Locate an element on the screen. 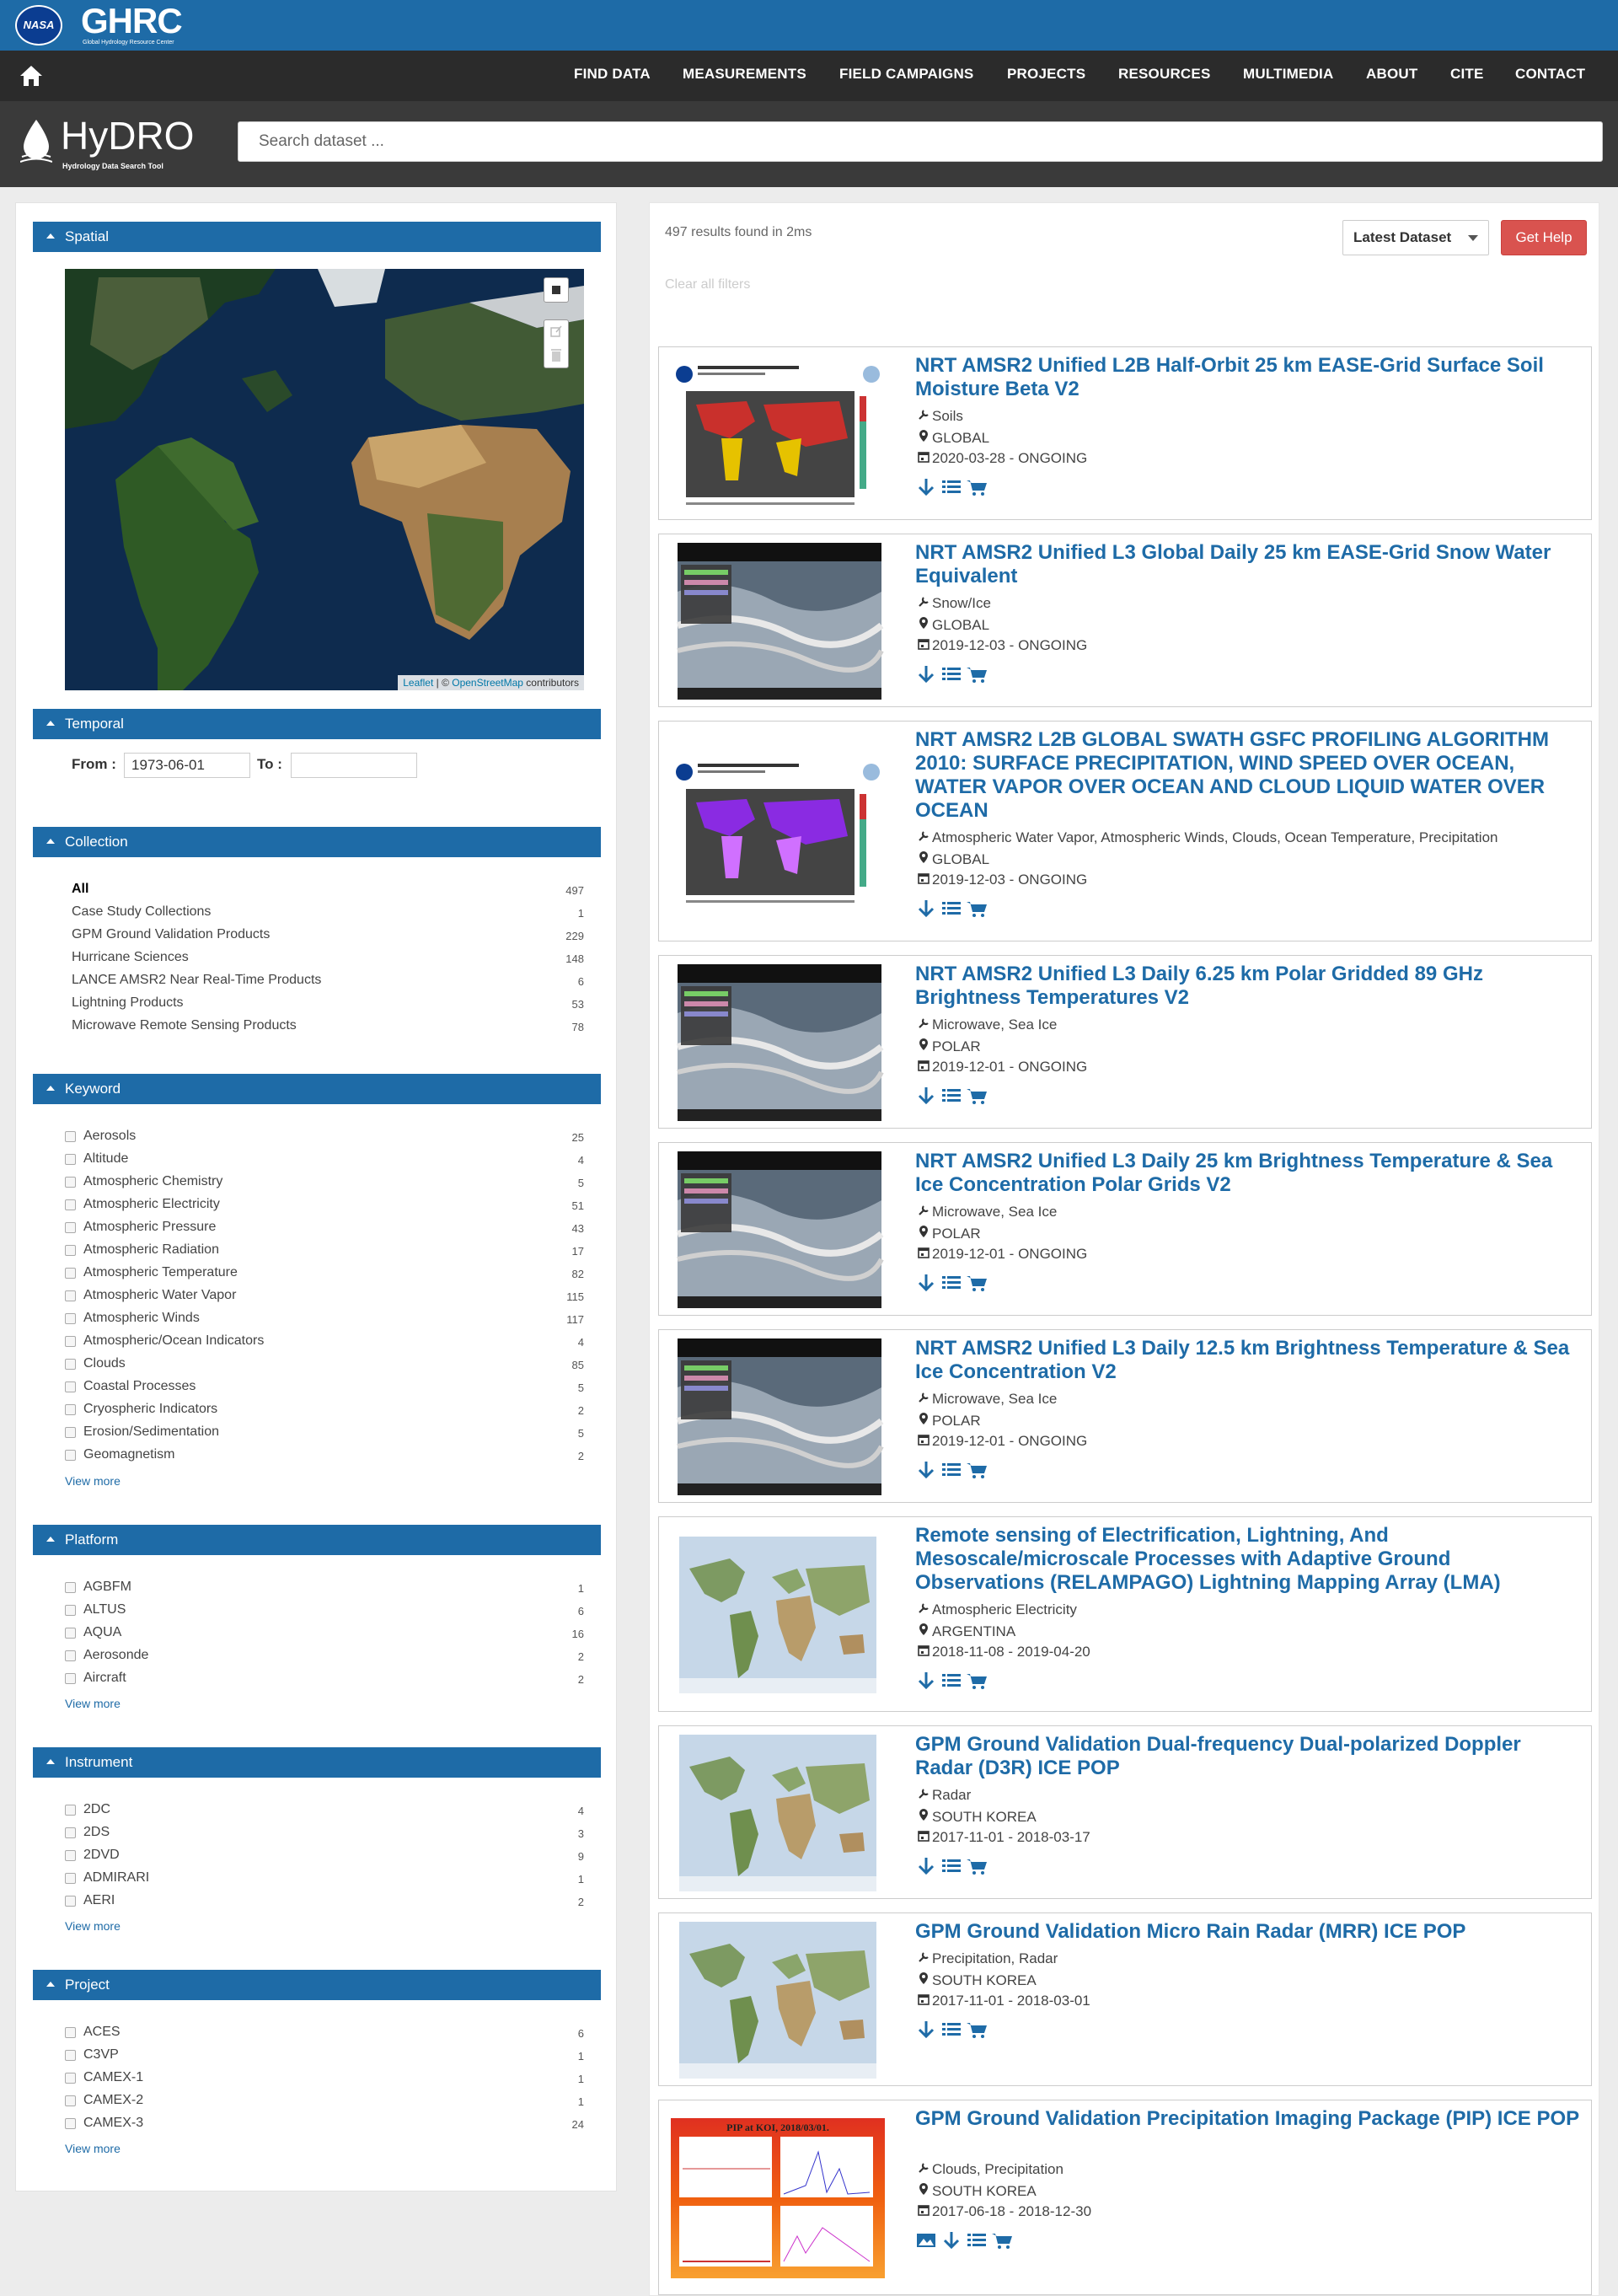 This screenshot has width=1618, height=2296. collection-facet-hurricane-sciences: Hurricane Sciences 148 is located at coordinates (317, 959).